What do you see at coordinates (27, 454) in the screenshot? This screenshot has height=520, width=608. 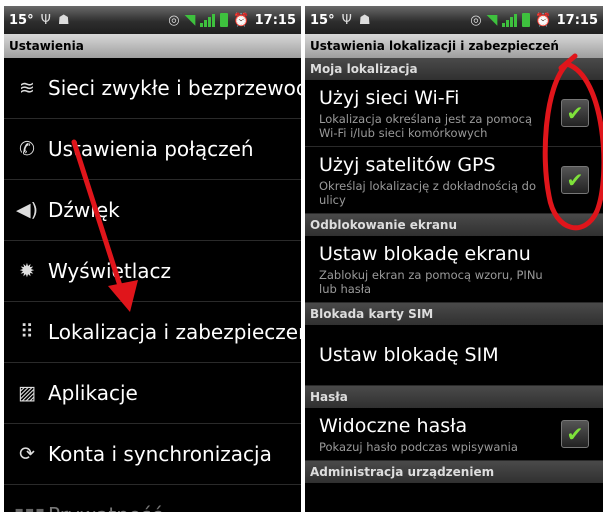 I see `sync-icon: ⟳` at bounding box center [27, 454].